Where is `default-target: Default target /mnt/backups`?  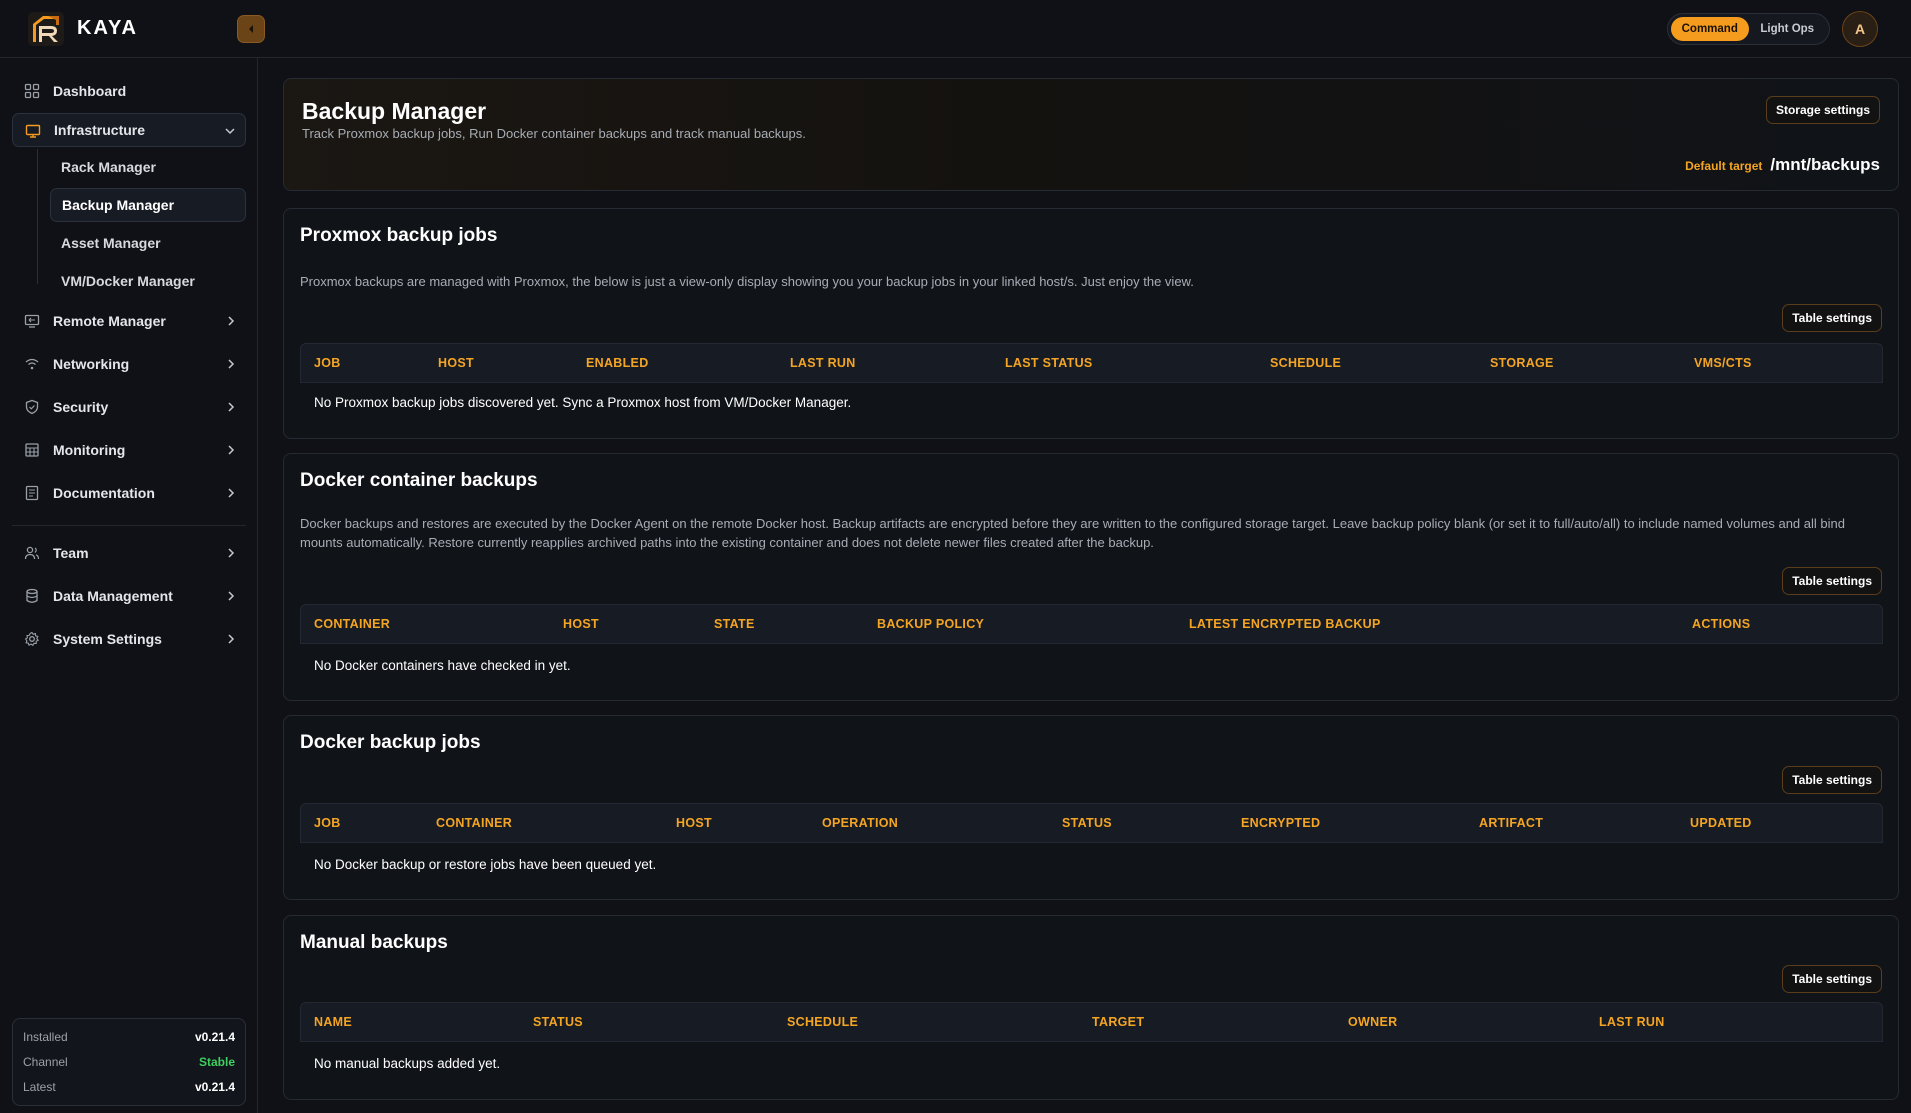 default-target: Default target /mnt/backups is located at coordinates (1782, 165).